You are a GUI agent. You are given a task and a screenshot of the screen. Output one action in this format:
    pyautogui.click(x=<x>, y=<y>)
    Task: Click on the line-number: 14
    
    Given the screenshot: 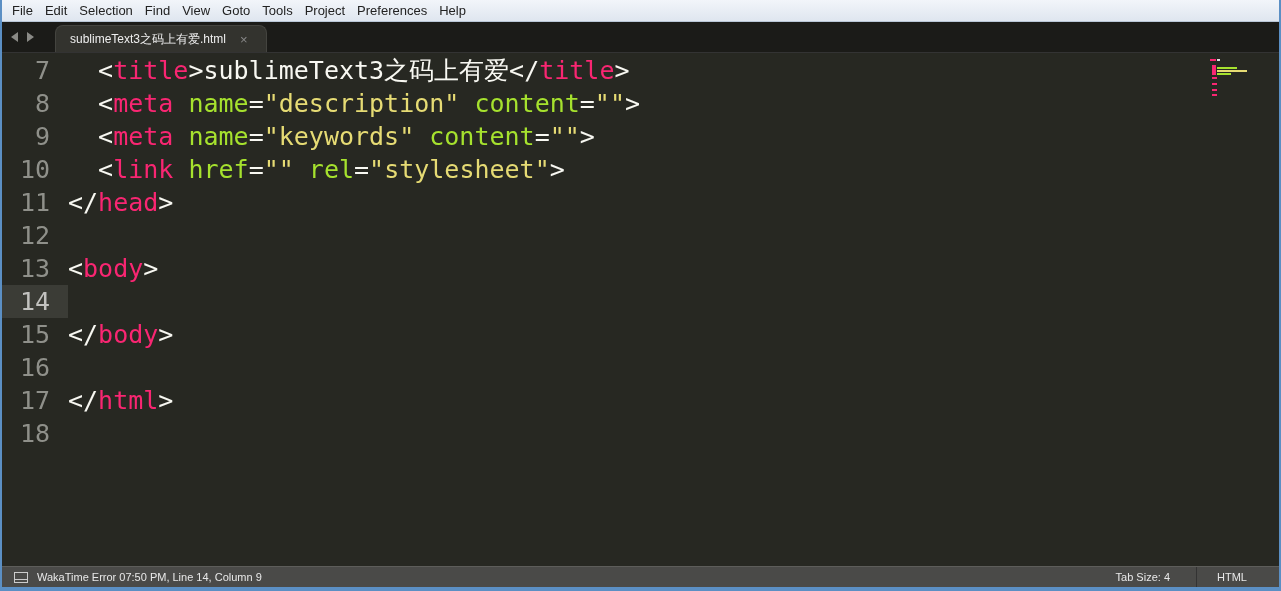 What is the action you would take?
    pyautogui.click(x=35, y=301)
    